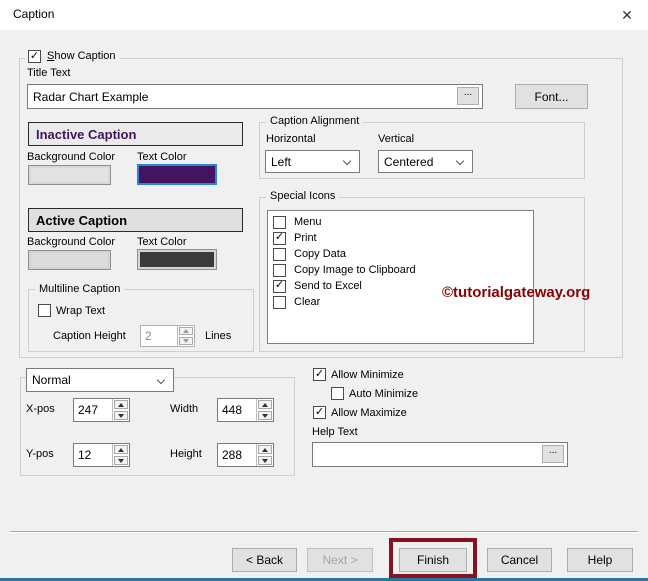 Image resolution: width=648 pixels, height=581 pixels. Describe the element at coordinates (320, 254) in the screenshot. I see `special-icon-label: Copy Data` at that location.